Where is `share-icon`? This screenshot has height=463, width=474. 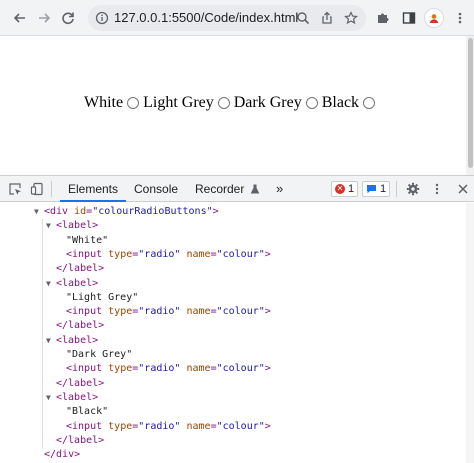
share-icon is located at coordinates (327, 18).